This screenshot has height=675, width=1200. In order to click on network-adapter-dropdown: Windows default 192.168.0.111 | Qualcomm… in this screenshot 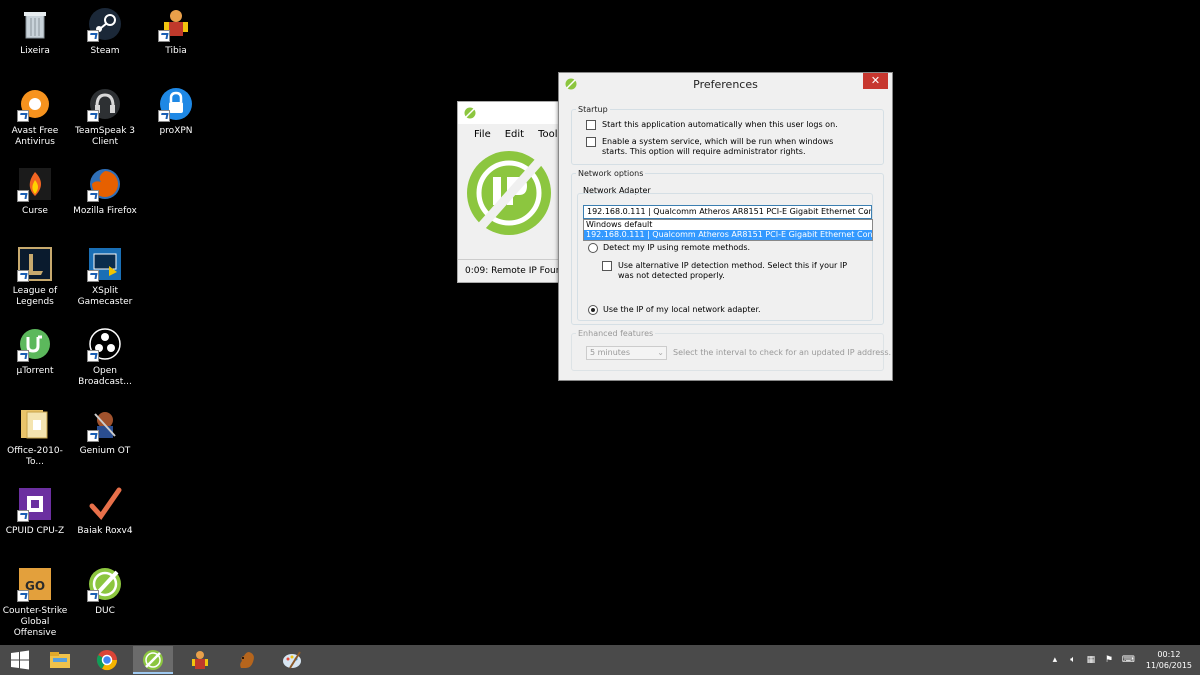, I will do `click(728, 230)`.